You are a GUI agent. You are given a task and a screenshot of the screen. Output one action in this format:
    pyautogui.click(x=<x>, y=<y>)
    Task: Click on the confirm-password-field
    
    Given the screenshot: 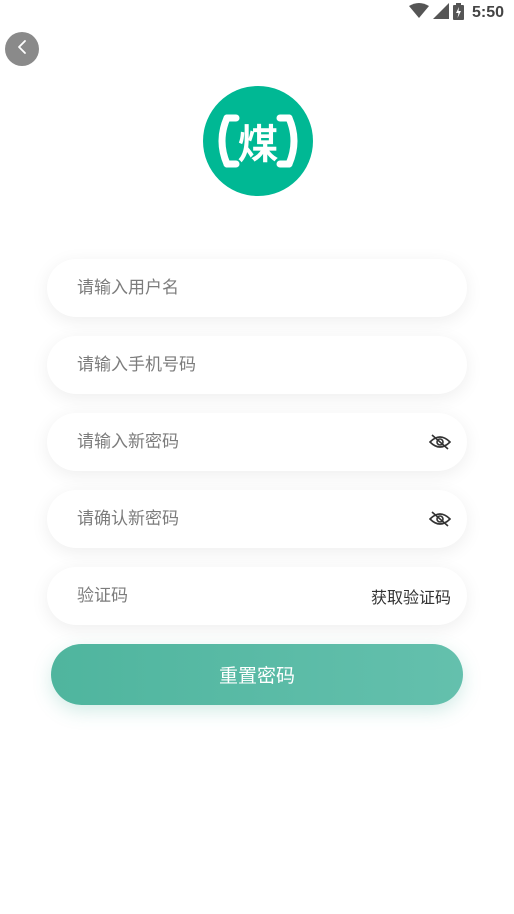 What is the action you would take?
    pyautogui.click(x=257, y=519)
    